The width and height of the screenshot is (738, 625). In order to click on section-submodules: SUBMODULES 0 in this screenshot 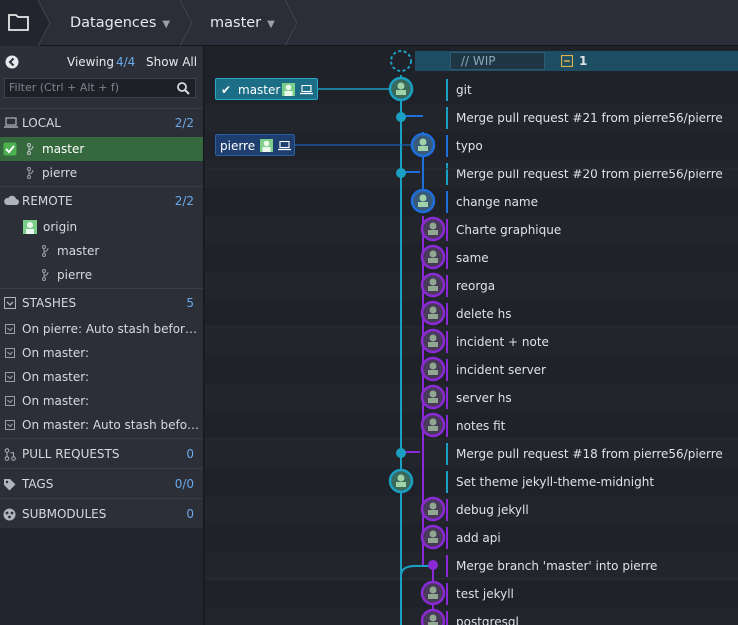, I will do `click(101, 513)`.